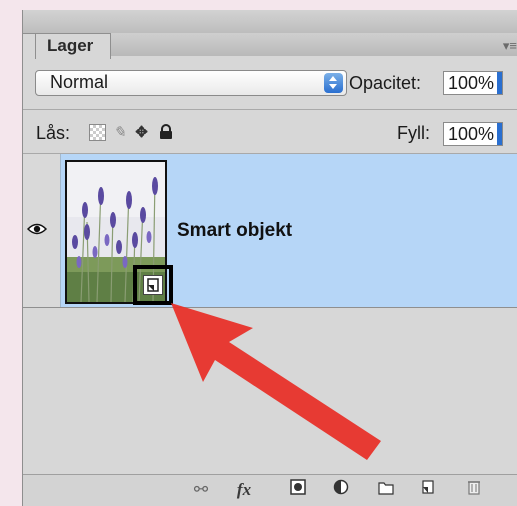 The image size is (517, 506). I want to click on opacity-value: 100%, so click(471, 83).